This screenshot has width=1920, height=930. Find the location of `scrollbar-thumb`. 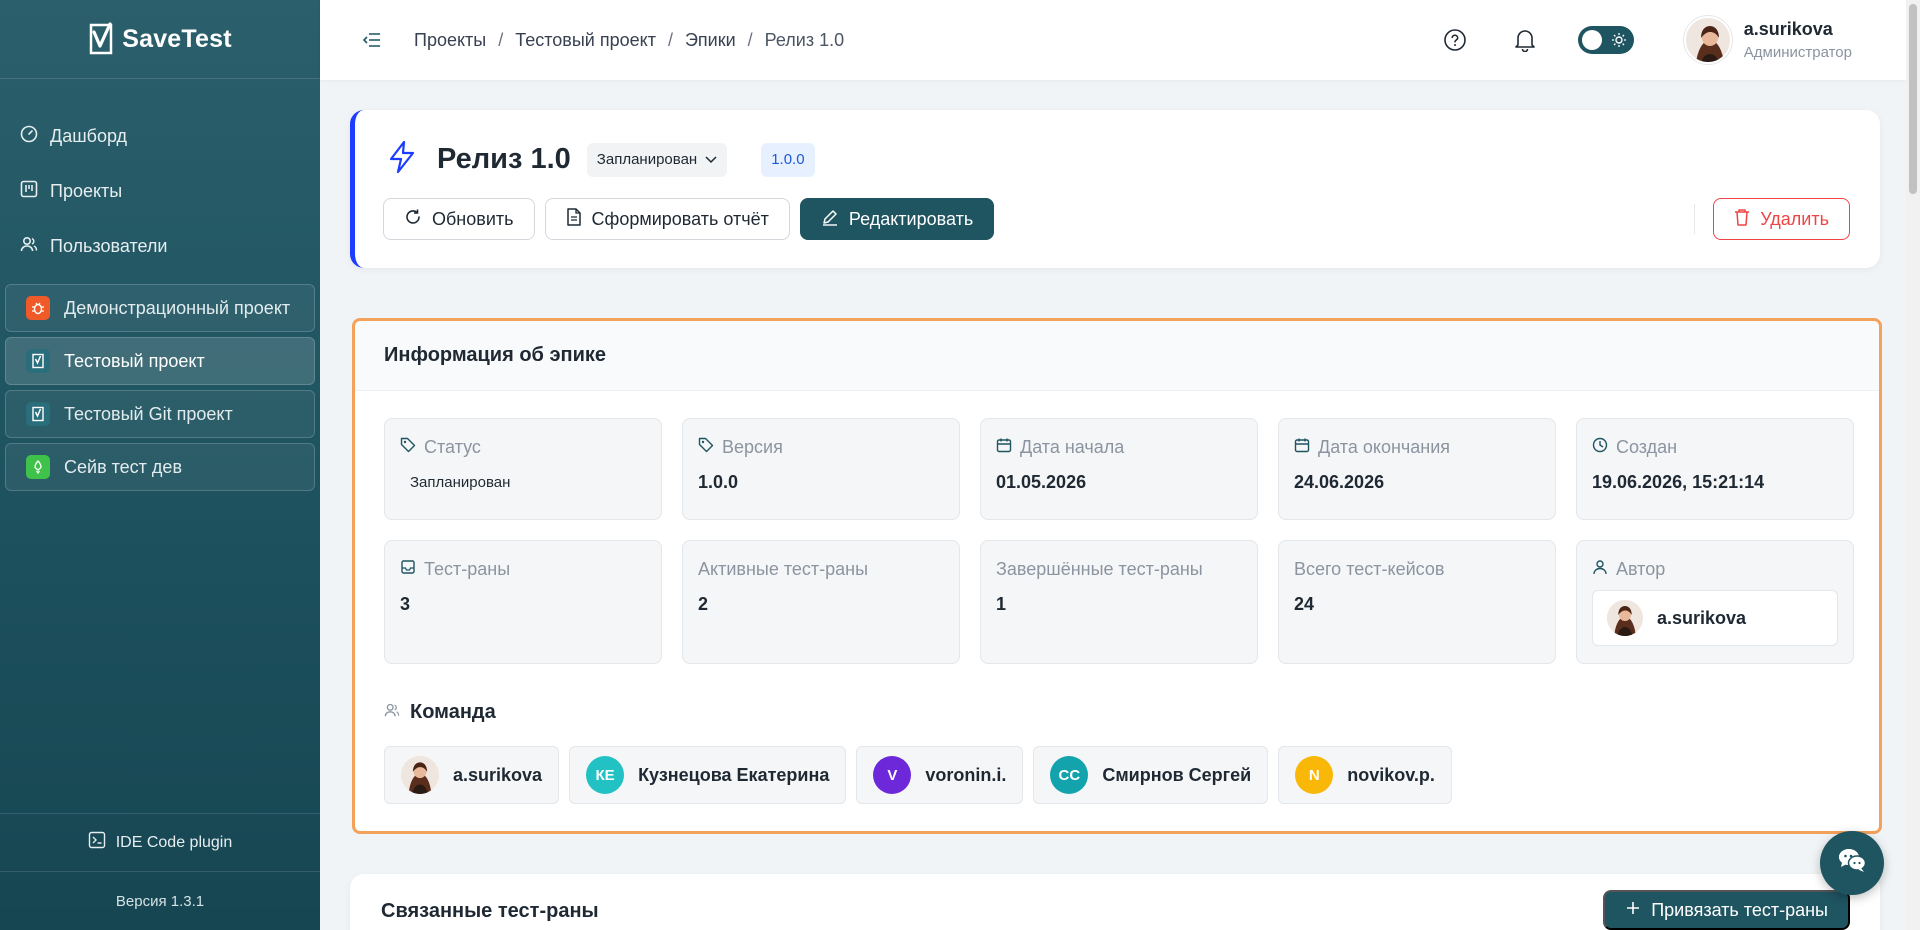

scrollbar-thumb is located at coordinates (1913, 99).